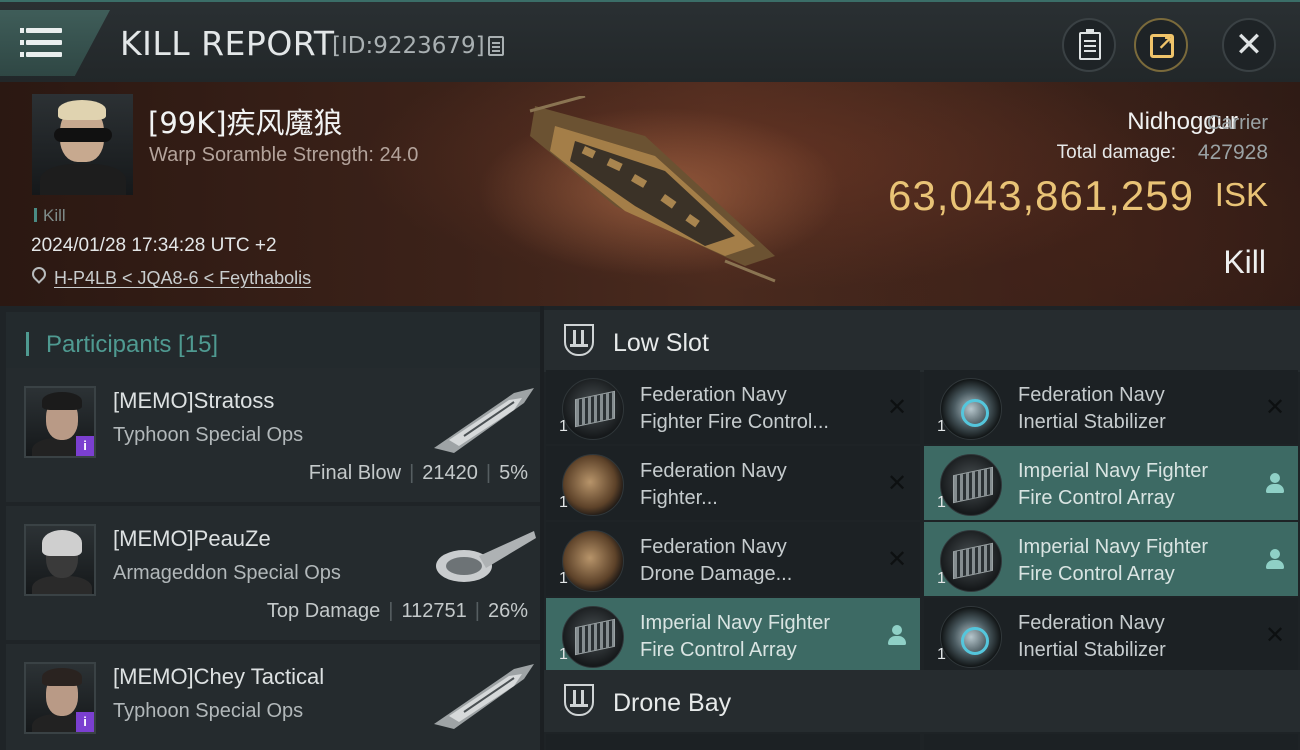  What do you see at coordinates (227, 43) in the screenshot?
I see `page-title: KILL REPORT` at bounding box center [227, 43].